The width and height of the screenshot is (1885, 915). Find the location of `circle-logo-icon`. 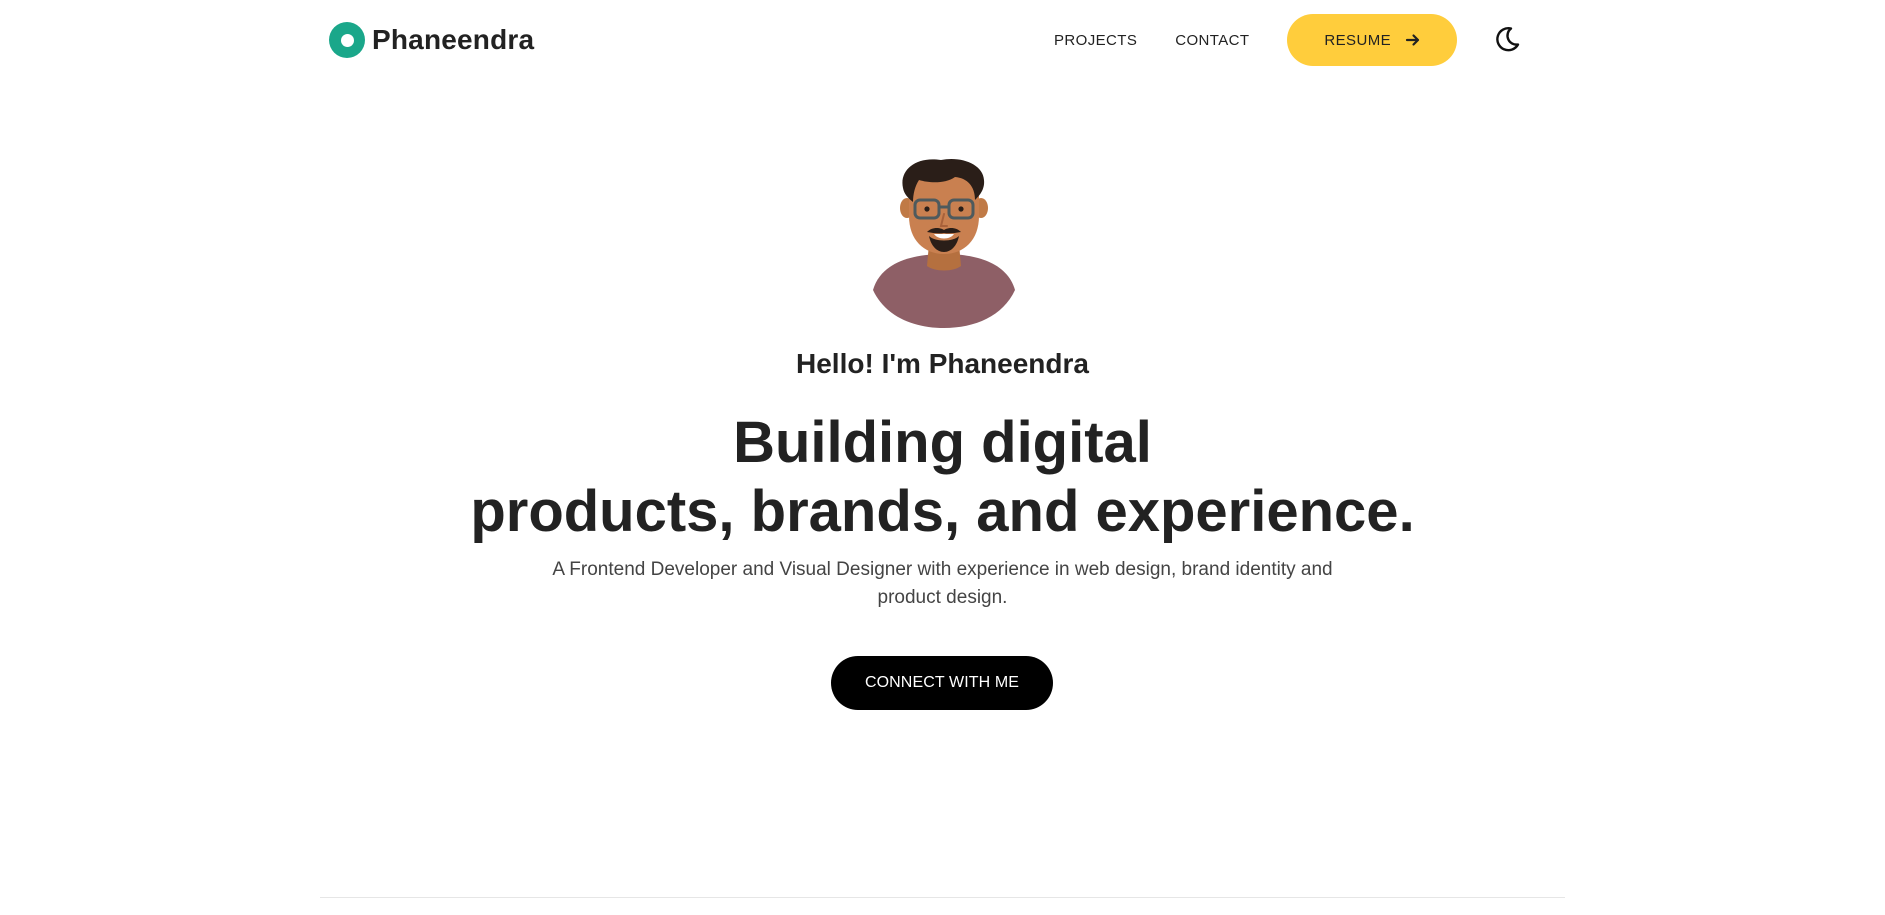

circle-logo-icon is located at coordinates (347, 40).